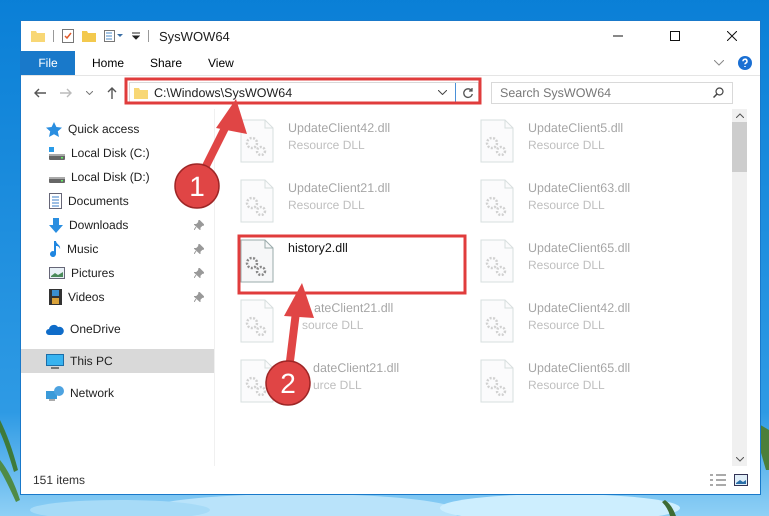  I want to click on scroll-down-icon, so click(740, 459).